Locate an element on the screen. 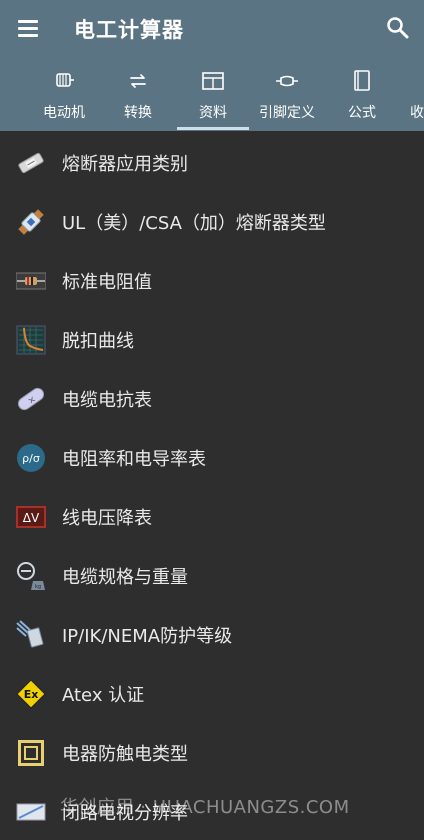 The image size is (424, 840). tab-label: 转换 is located at coordinates (138, 113).